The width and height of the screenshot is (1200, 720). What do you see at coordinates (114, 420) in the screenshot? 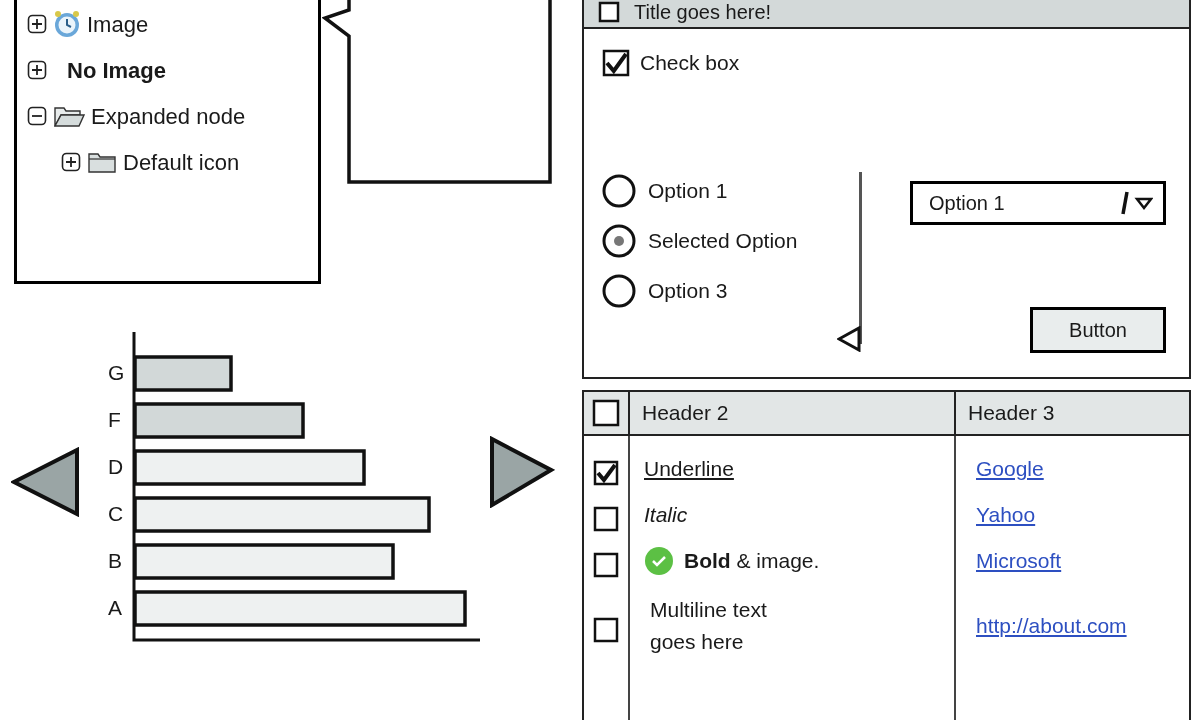
I see `bar-label: F` at bounding box center [114, 420].